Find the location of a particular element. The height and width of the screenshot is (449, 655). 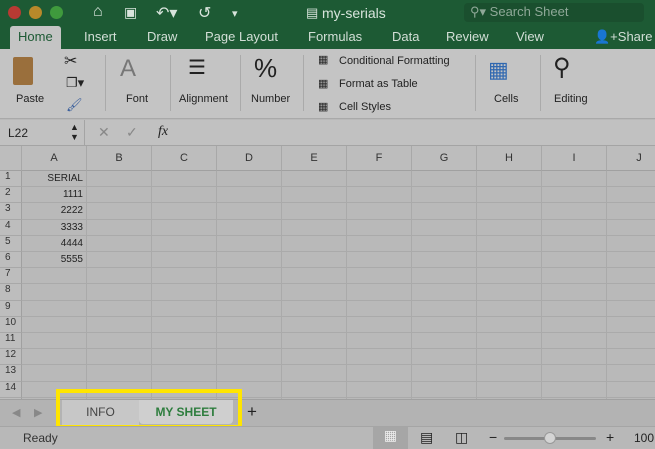

cells-button: Cells is located at coordinates (506, 99).